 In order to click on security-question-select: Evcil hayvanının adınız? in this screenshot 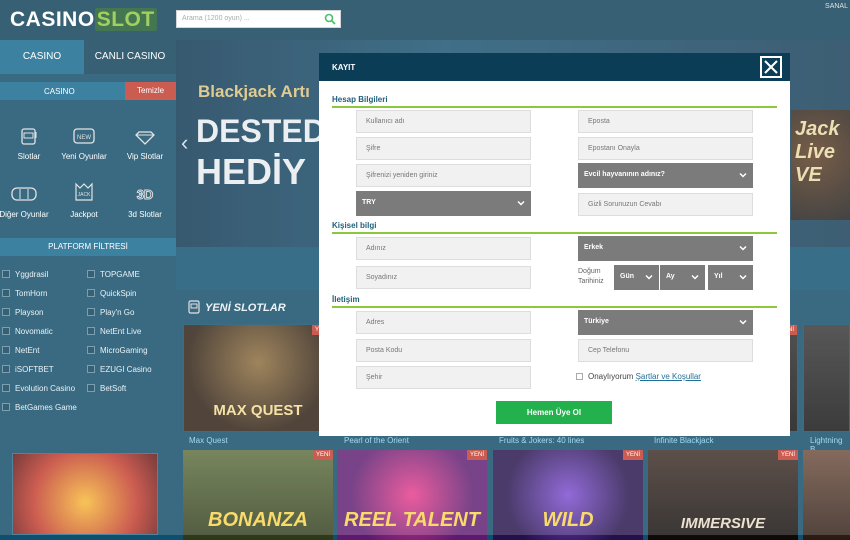, I will do `click(665, 175)`.